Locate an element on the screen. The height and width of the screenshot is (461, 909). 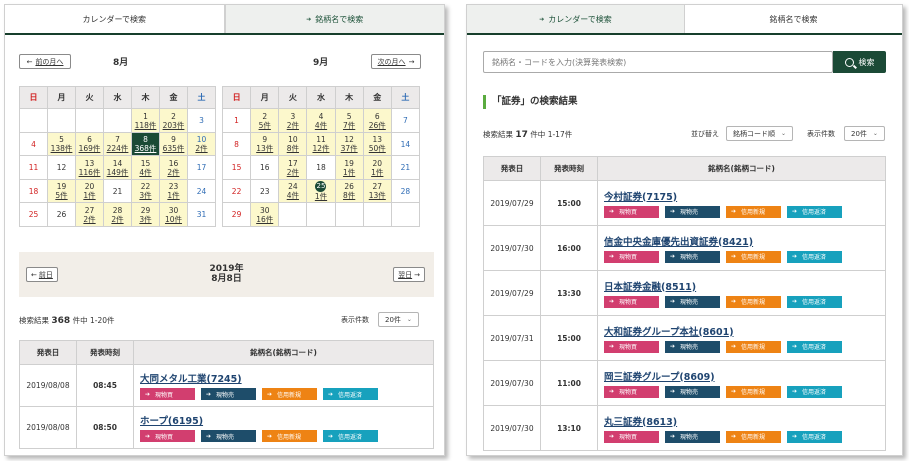
calendar-day: 30 16件 is located at coordinates (265, 214).